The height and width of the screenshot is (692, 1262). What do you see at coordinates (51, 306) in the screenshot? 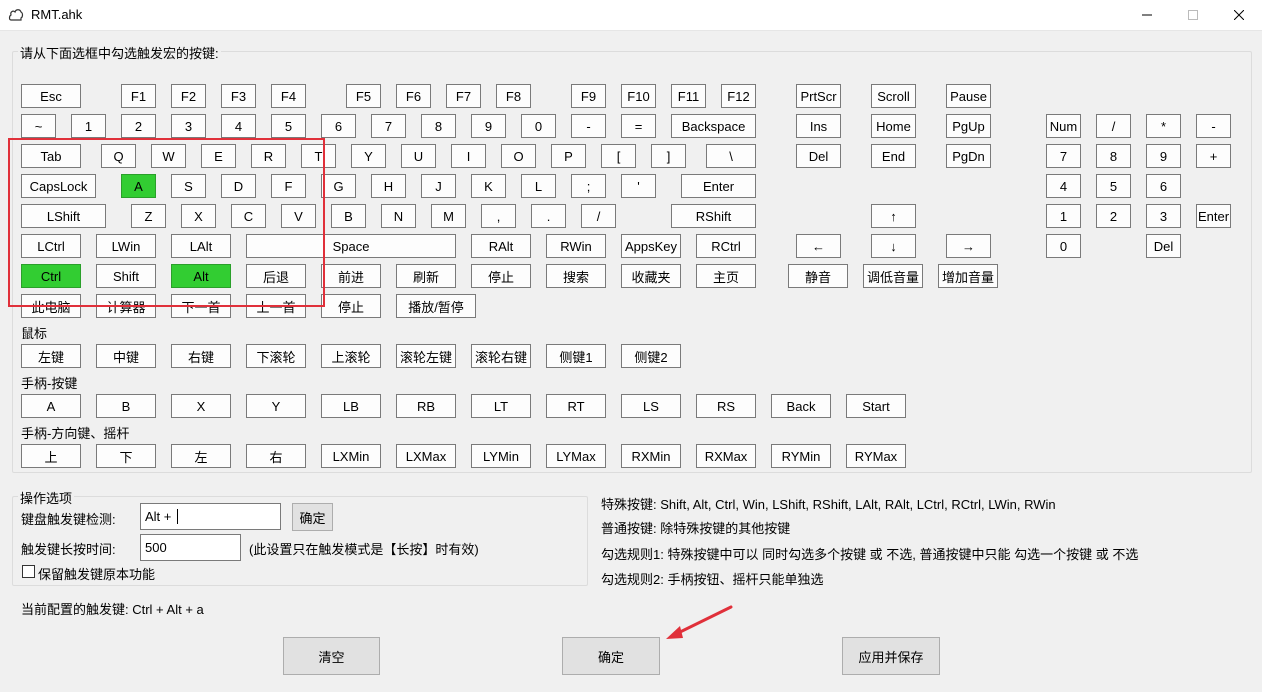
I see `key-computer: 此电脑` at bounding box center [51, 306].